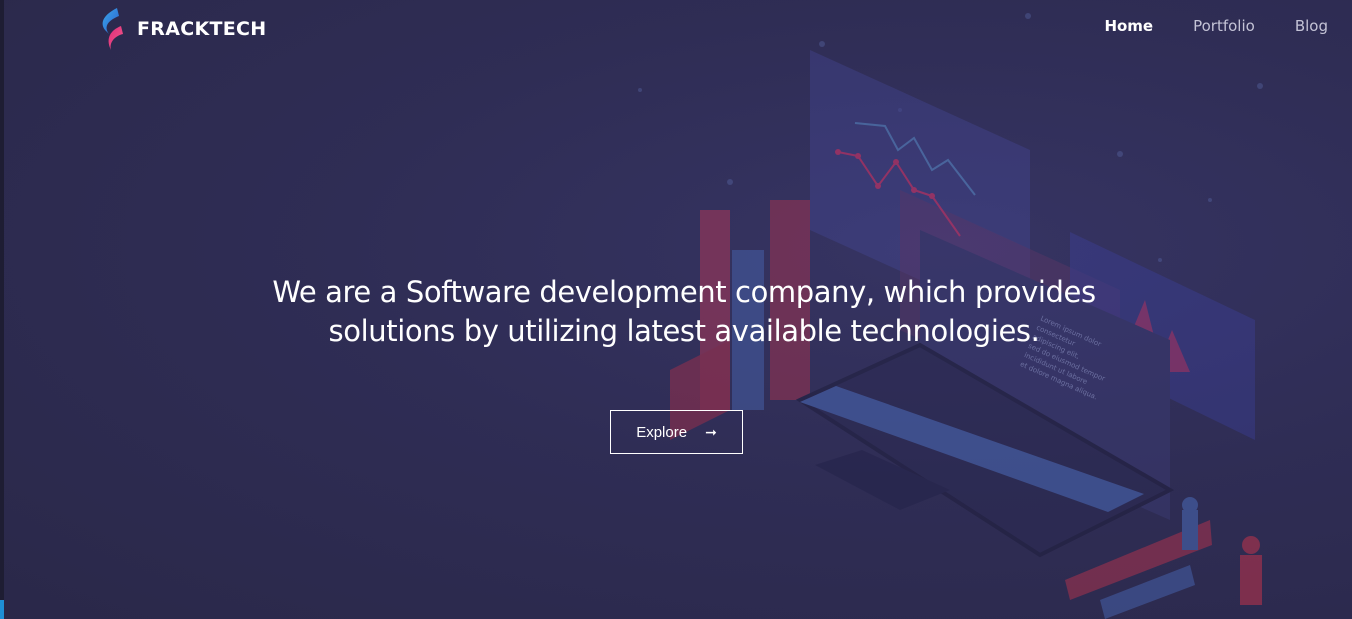  Describe the element at coordinates (676, 30) in the screenshot. I see `site-header: FRACKTECH Home Portfolio Blog` at that location.